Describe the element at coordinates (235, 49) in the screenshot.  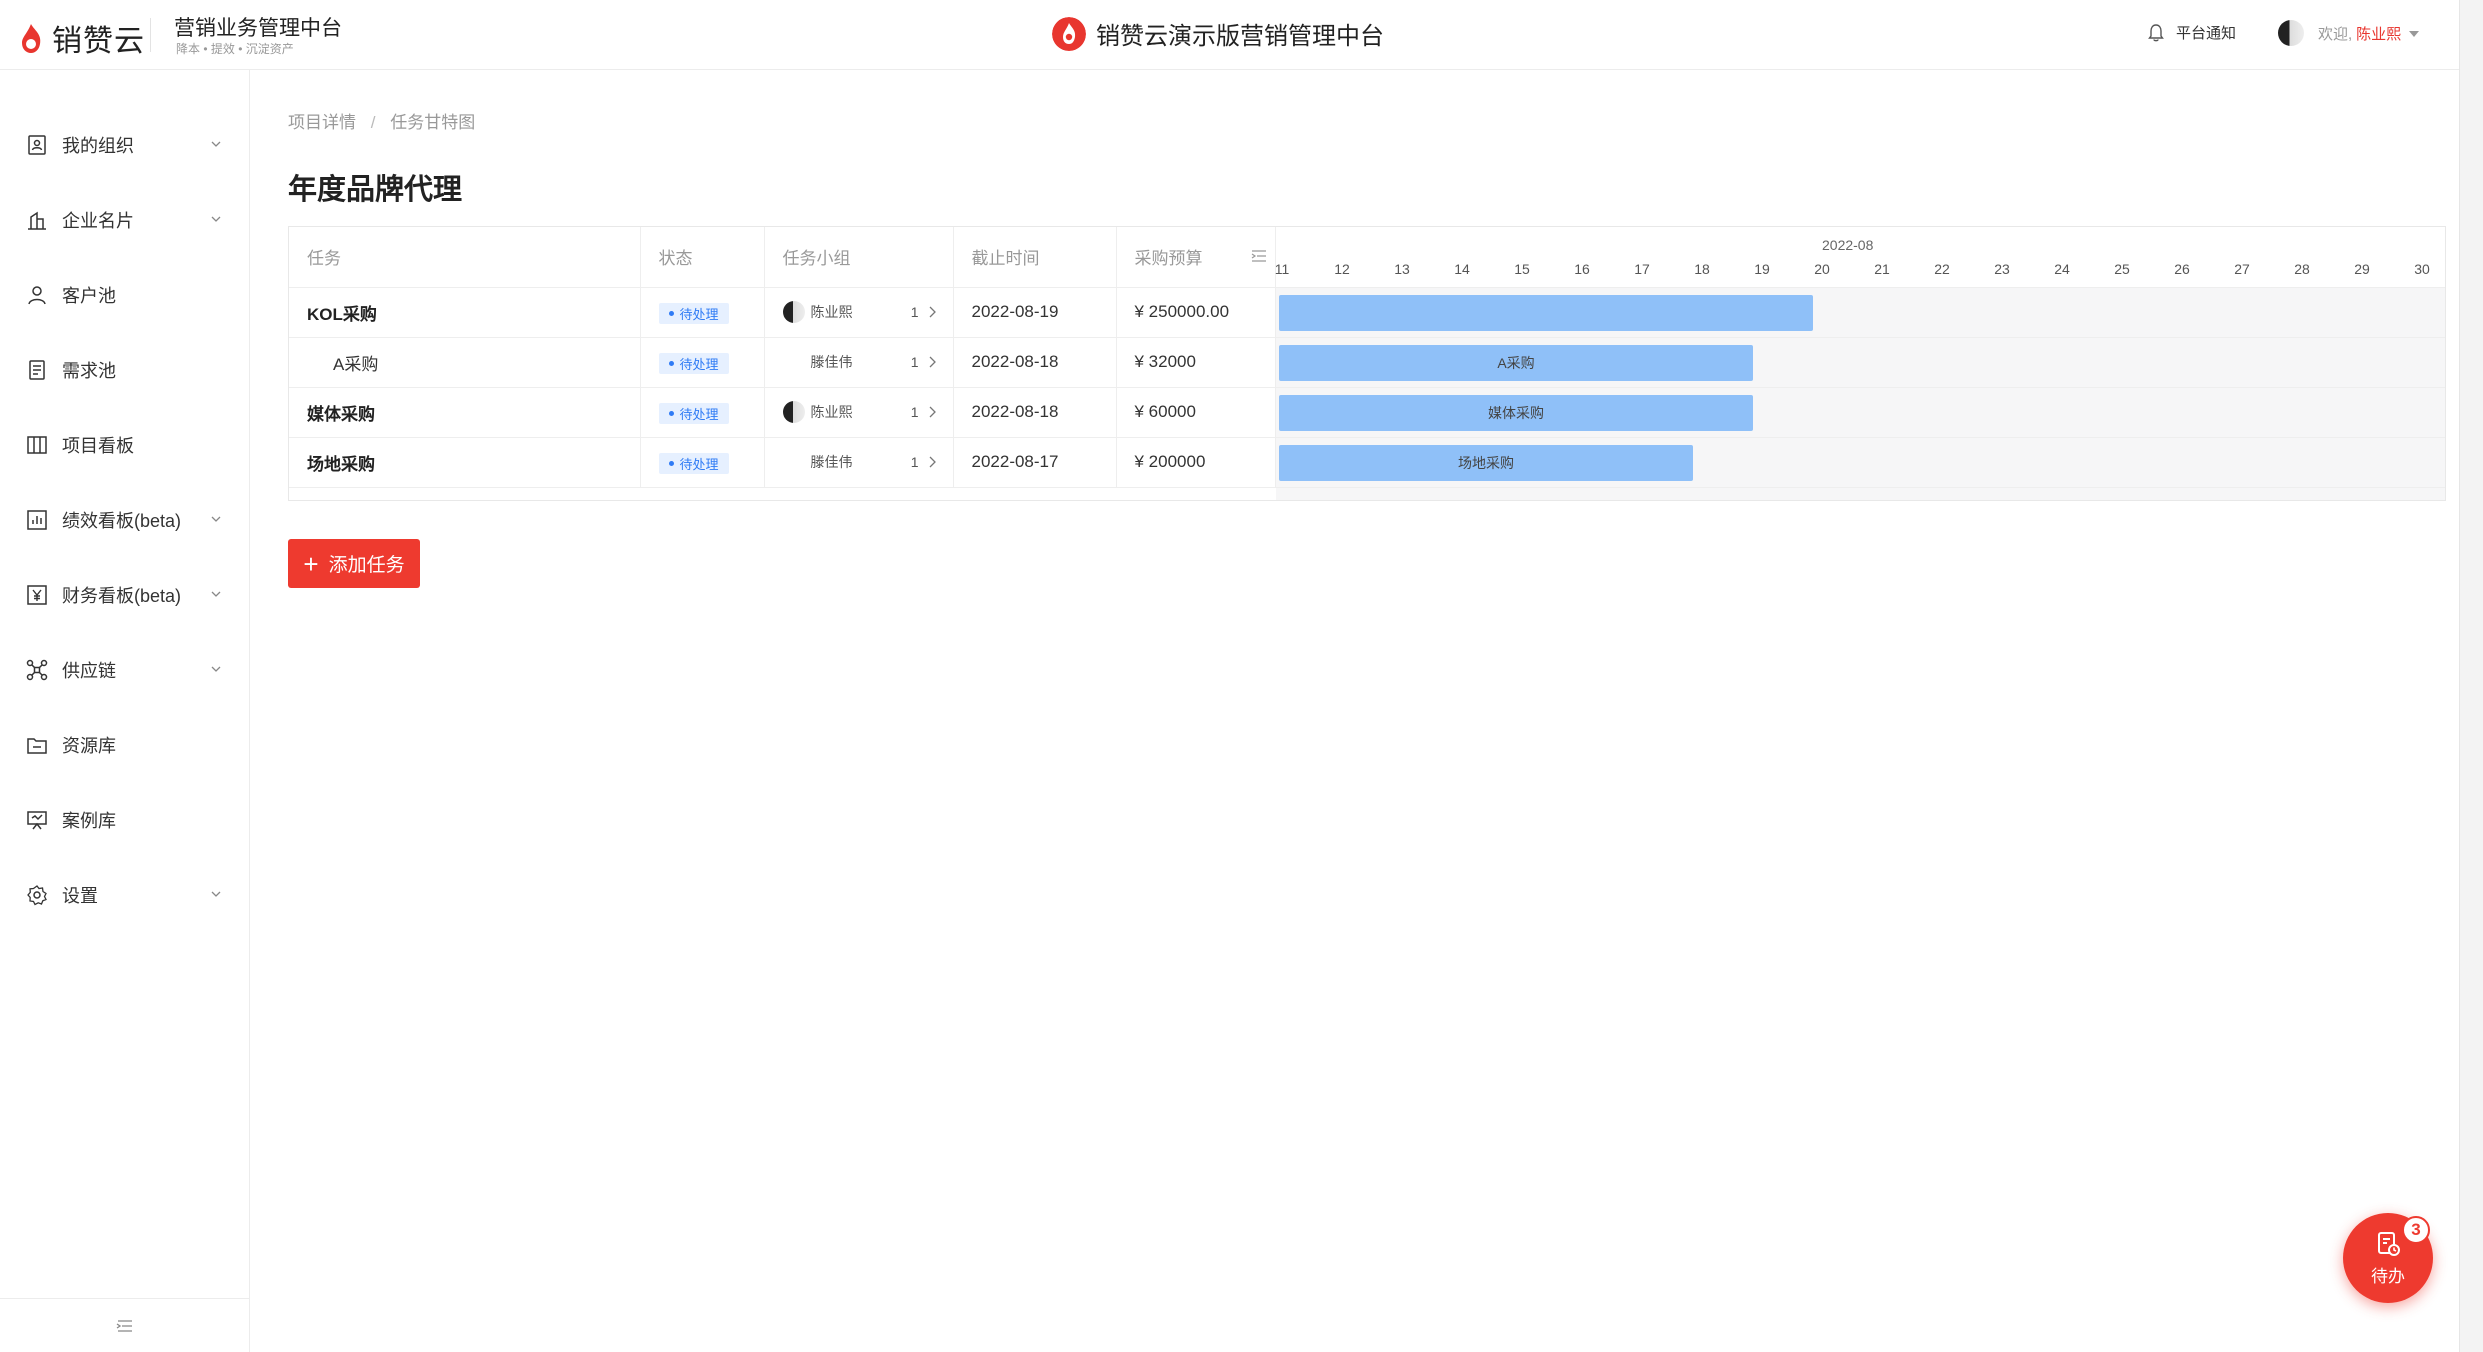
I see `system-subtitle: 降本 • 提效 • 沉淀资产` at that location.